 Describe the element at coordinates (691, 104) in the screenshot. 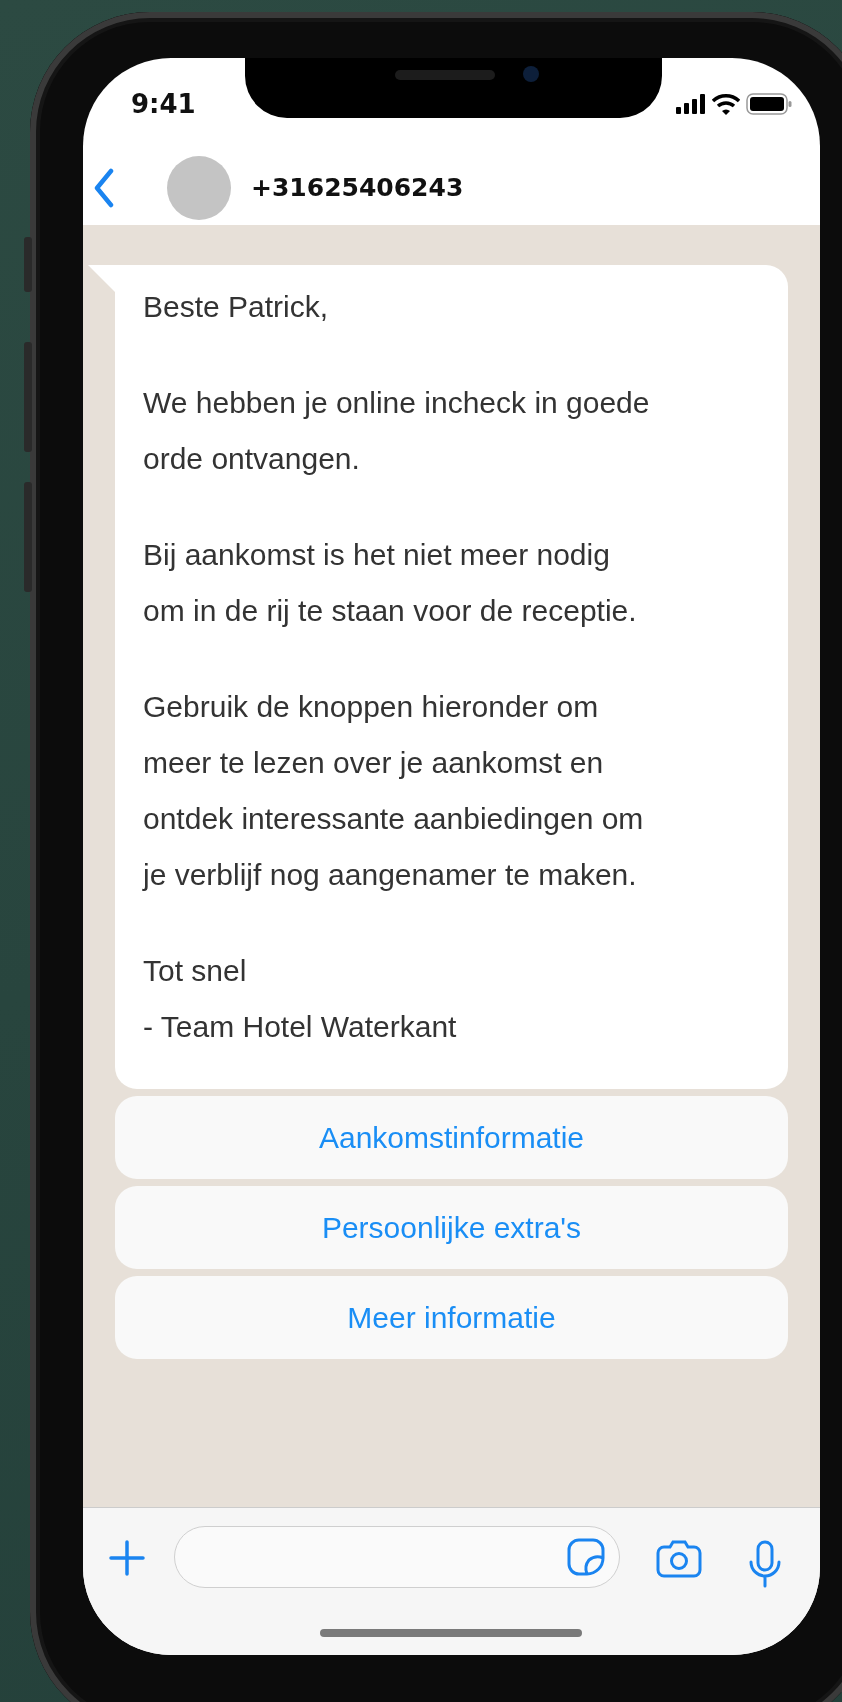

I see `signal-icon` at that location.